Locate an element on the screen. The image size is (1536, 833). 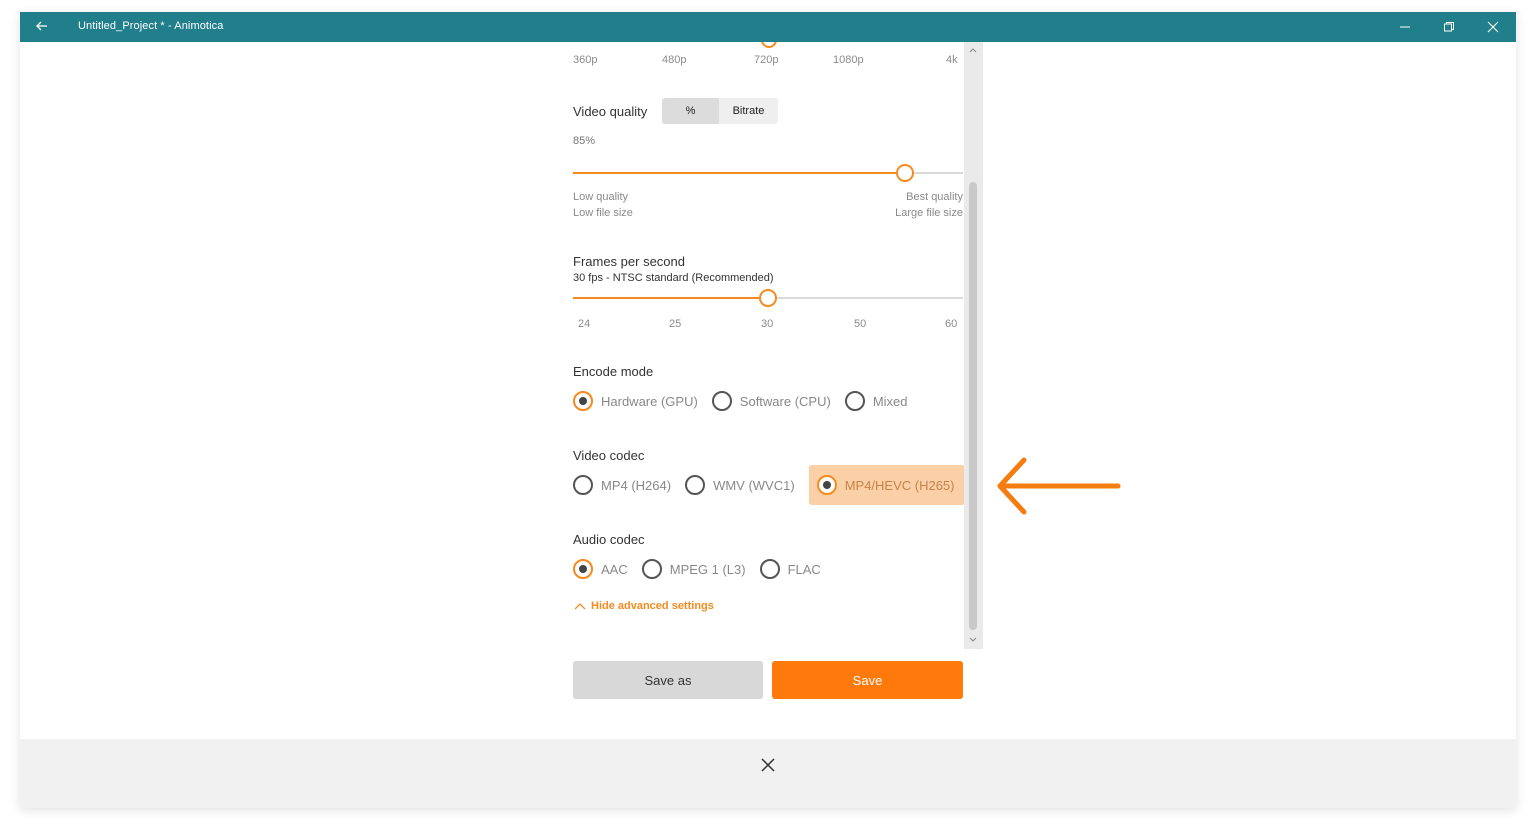
low-file-size-label: Low file size is located at coordinates (603, 213).